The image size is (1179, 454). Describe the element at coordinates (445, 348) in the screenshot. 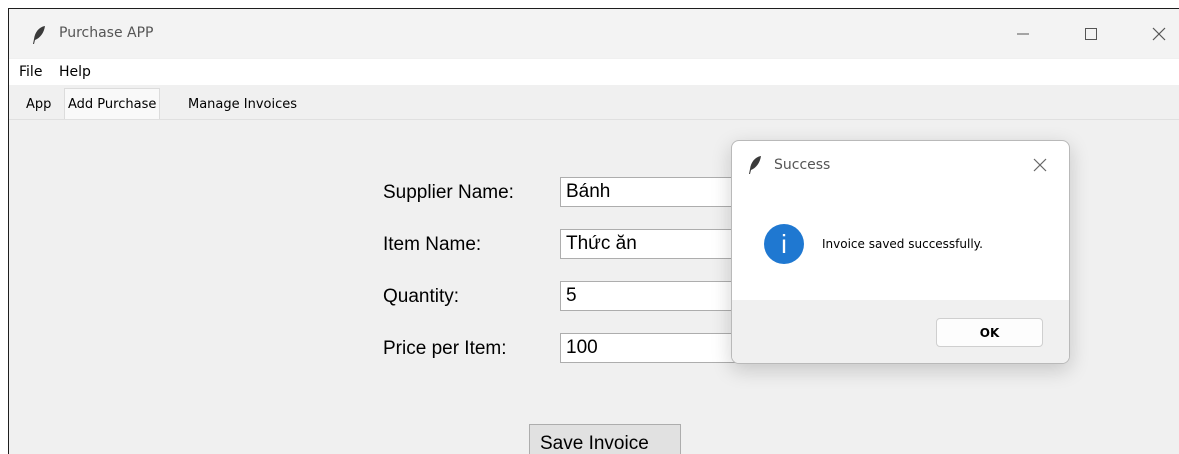

I see `price-per-item-label: Price per Item:` at that location.